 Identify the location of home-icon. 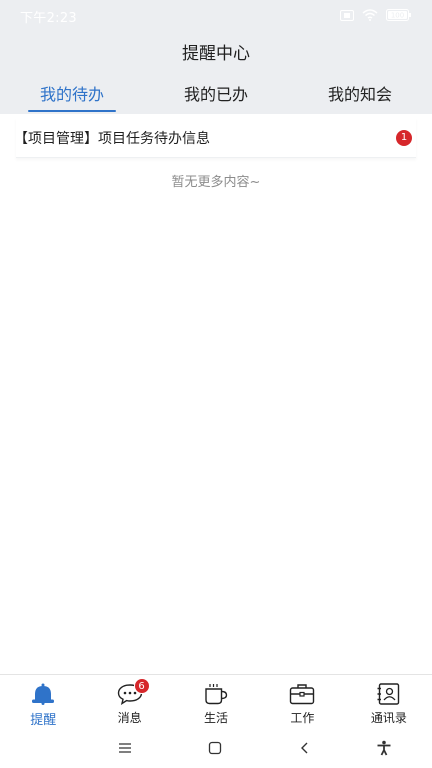
(215, 749).